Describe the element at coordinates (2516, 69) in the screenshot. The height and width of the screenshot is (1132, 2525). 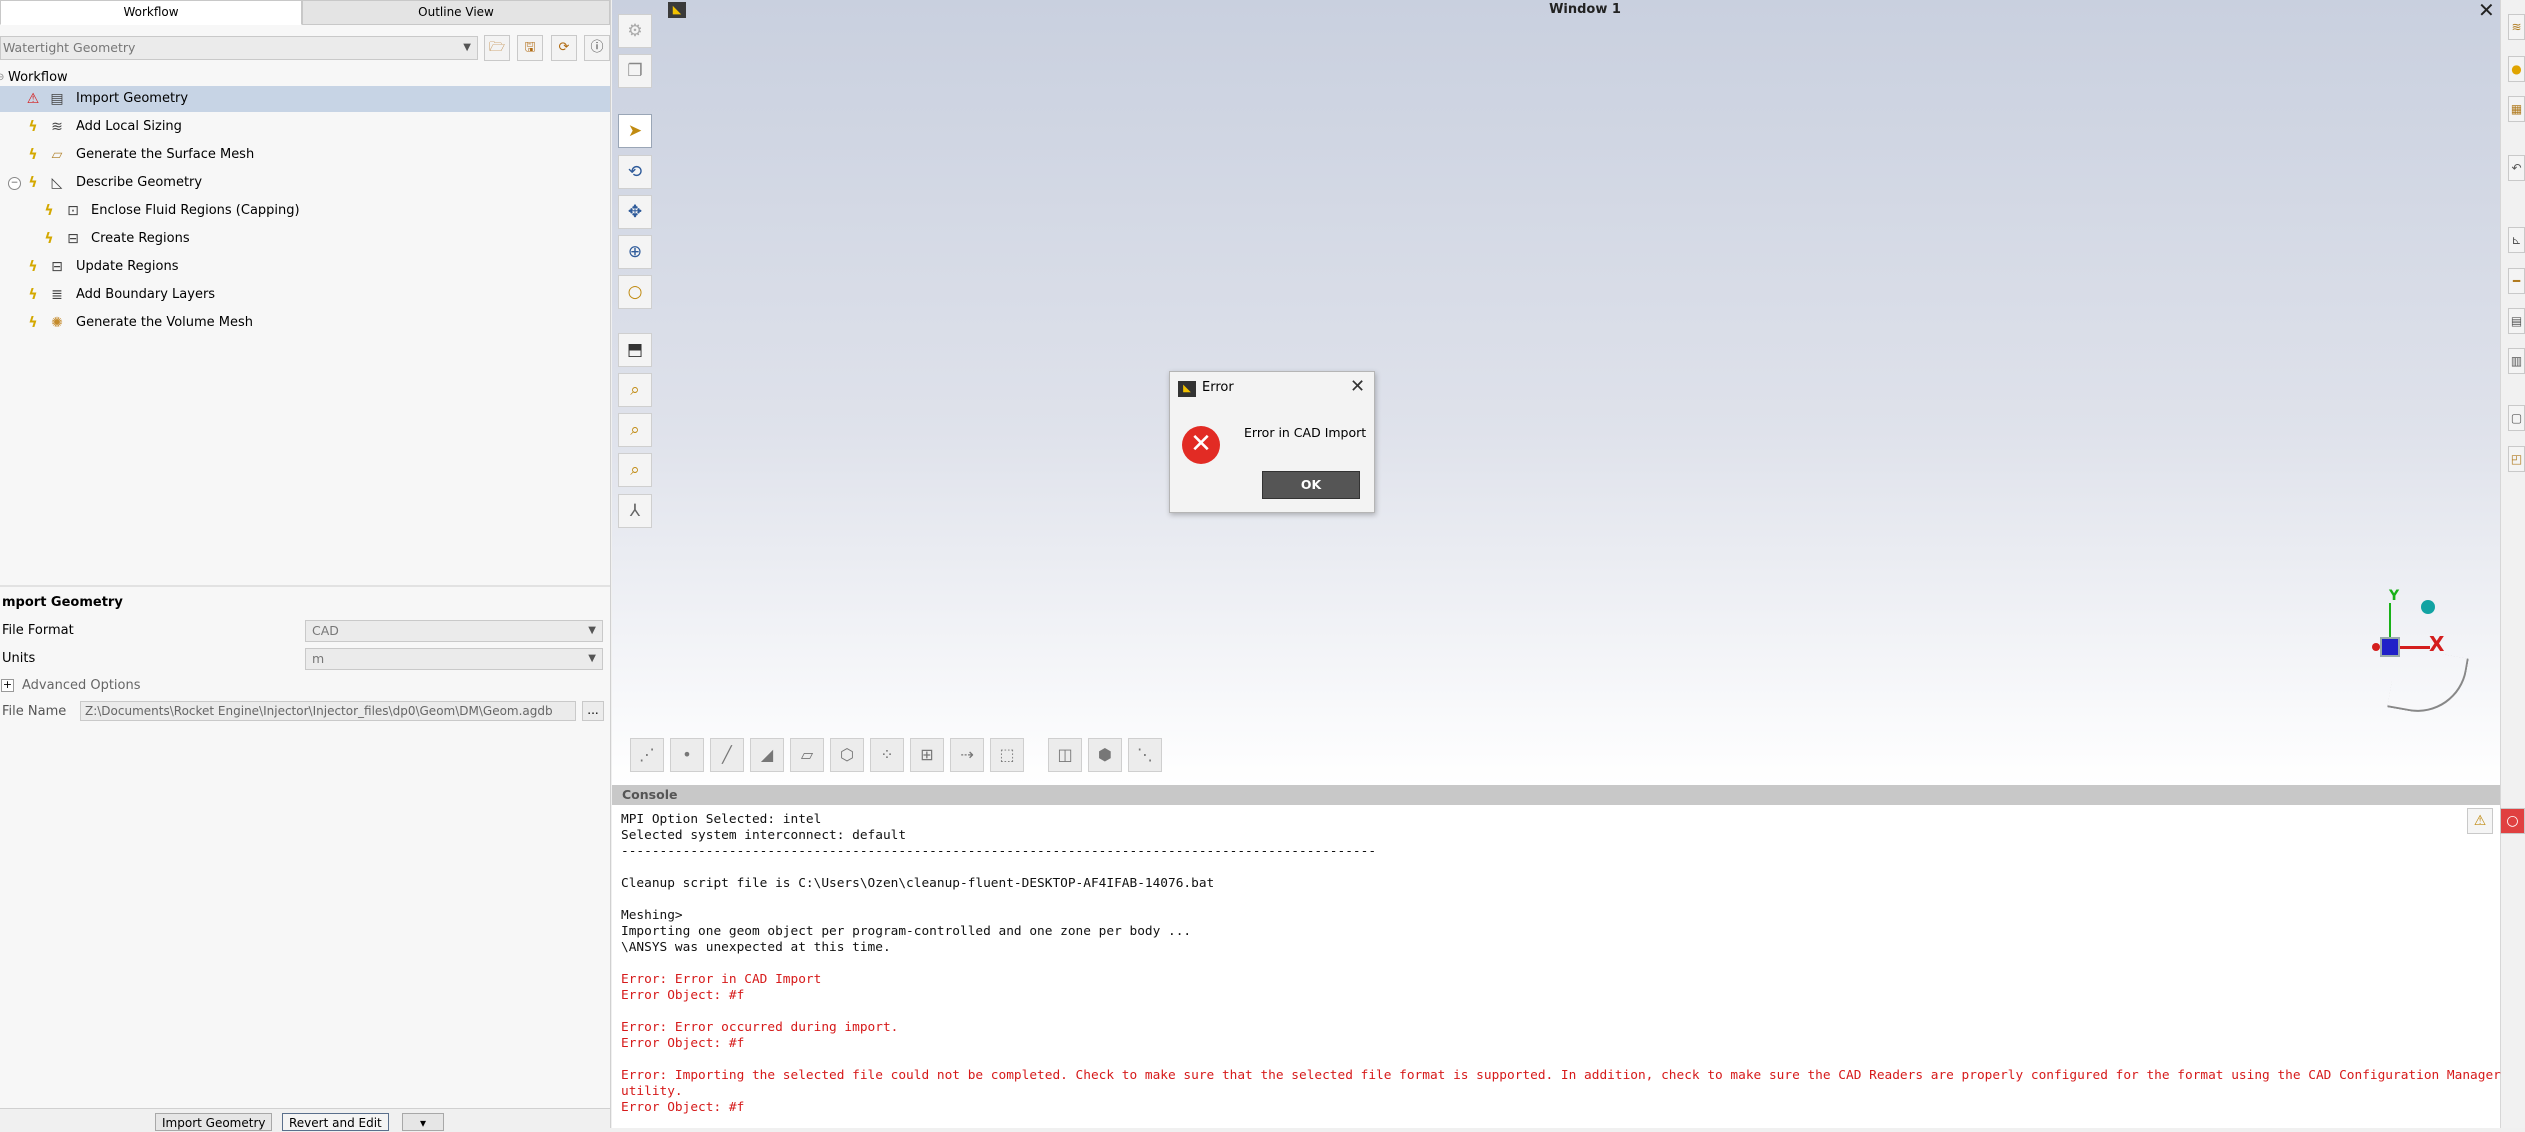
I see `toolbar-icon-2: ●` at that location.